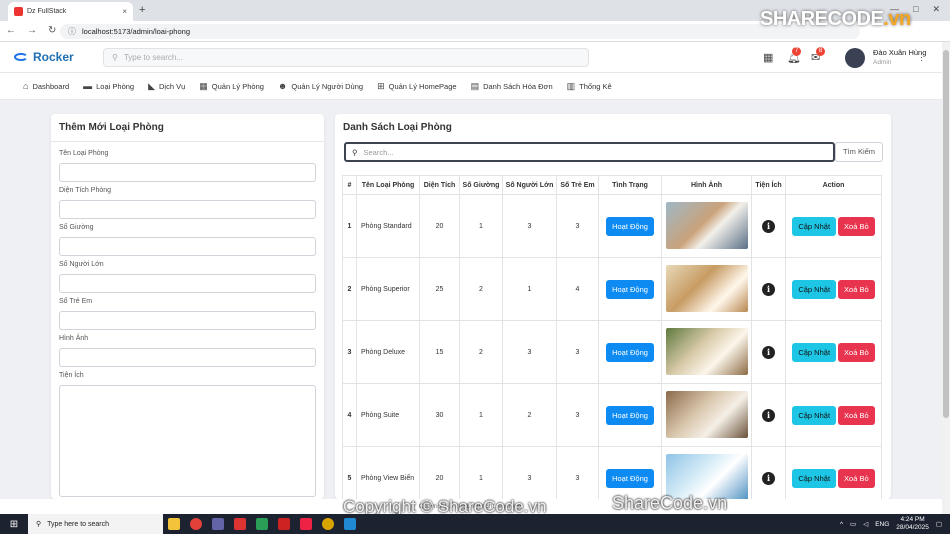 The image size is (950, 534). I want to click on nav-item-label: Loại Phòng, so click(115, 86).